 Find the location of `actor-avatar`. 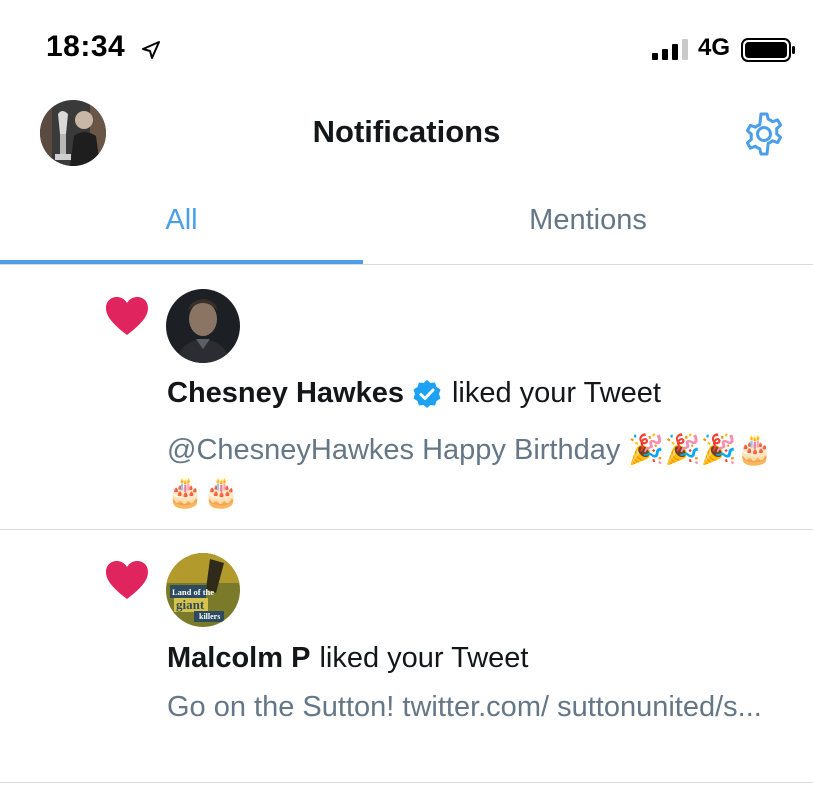

actor-avatar is located at coordinates (203, 326).